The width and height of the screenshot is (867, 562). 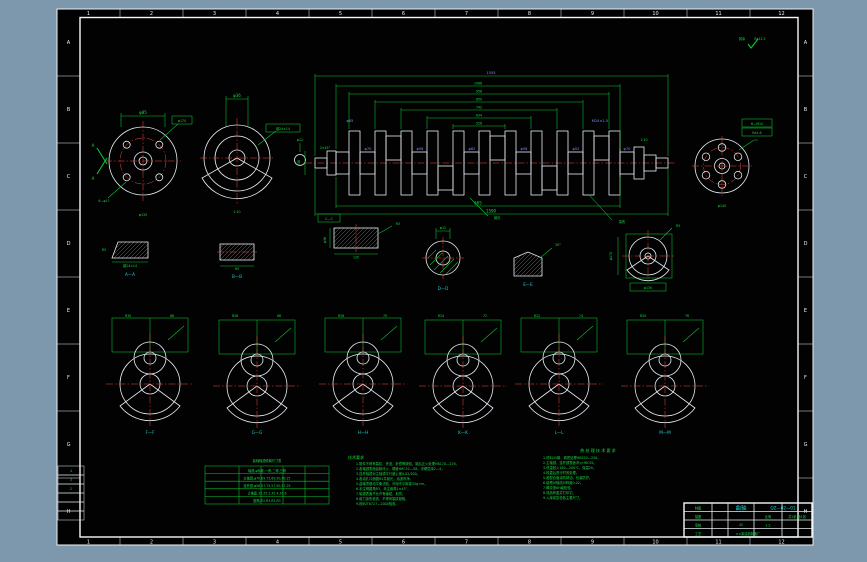 What do you see at coordinates (443, 288) in the screenshot?
I see `section-label: D—D` at bounding box center [443, 288].